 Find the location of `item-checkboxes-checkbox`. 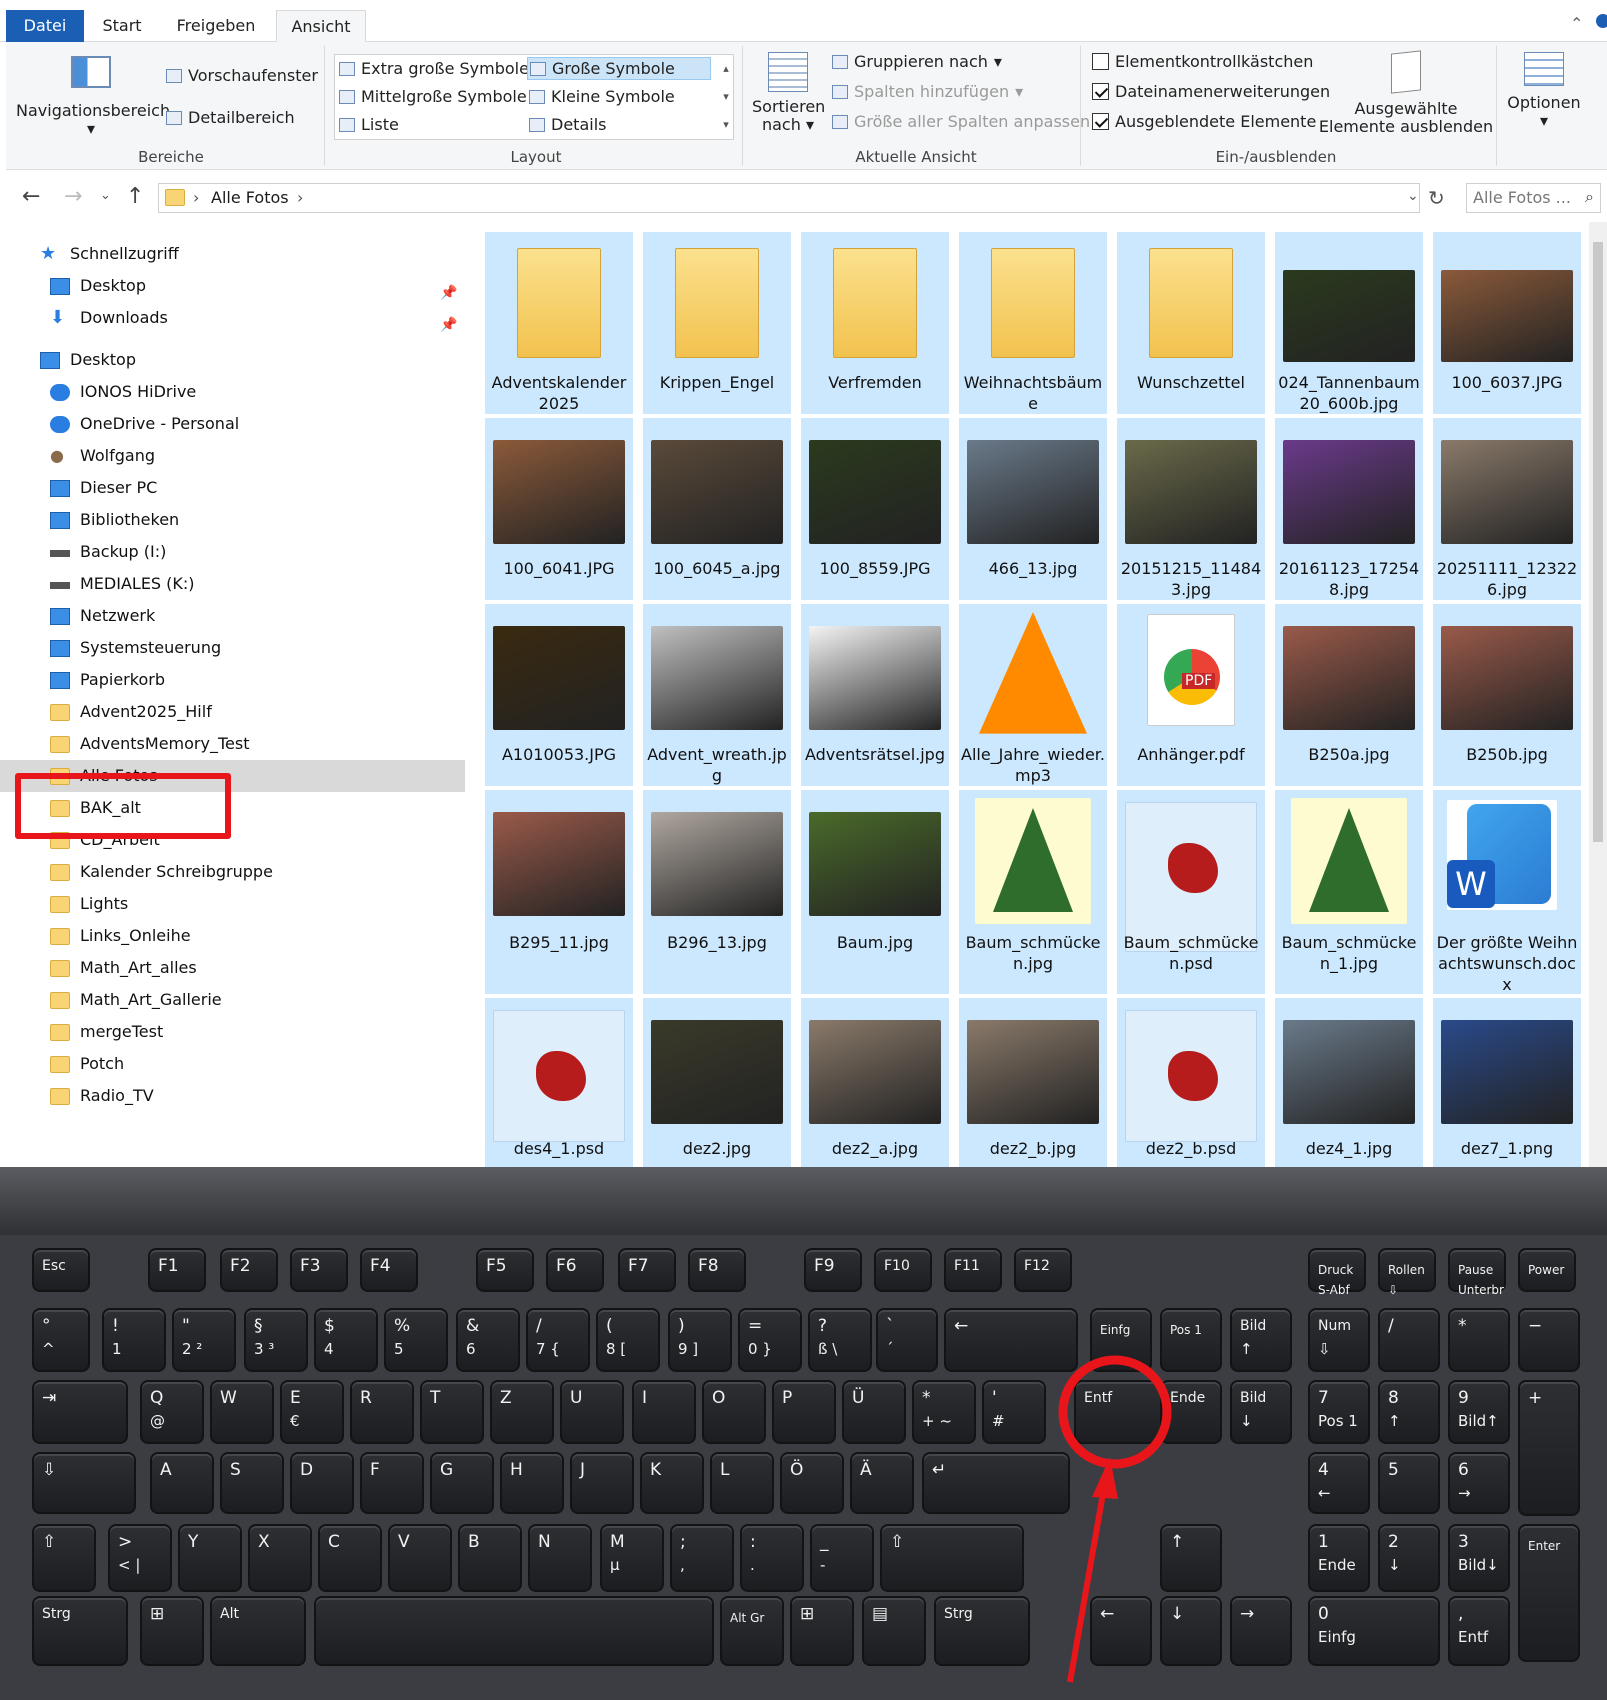

item-checkboxes-checkbox is located at coordinates (1100, 61).